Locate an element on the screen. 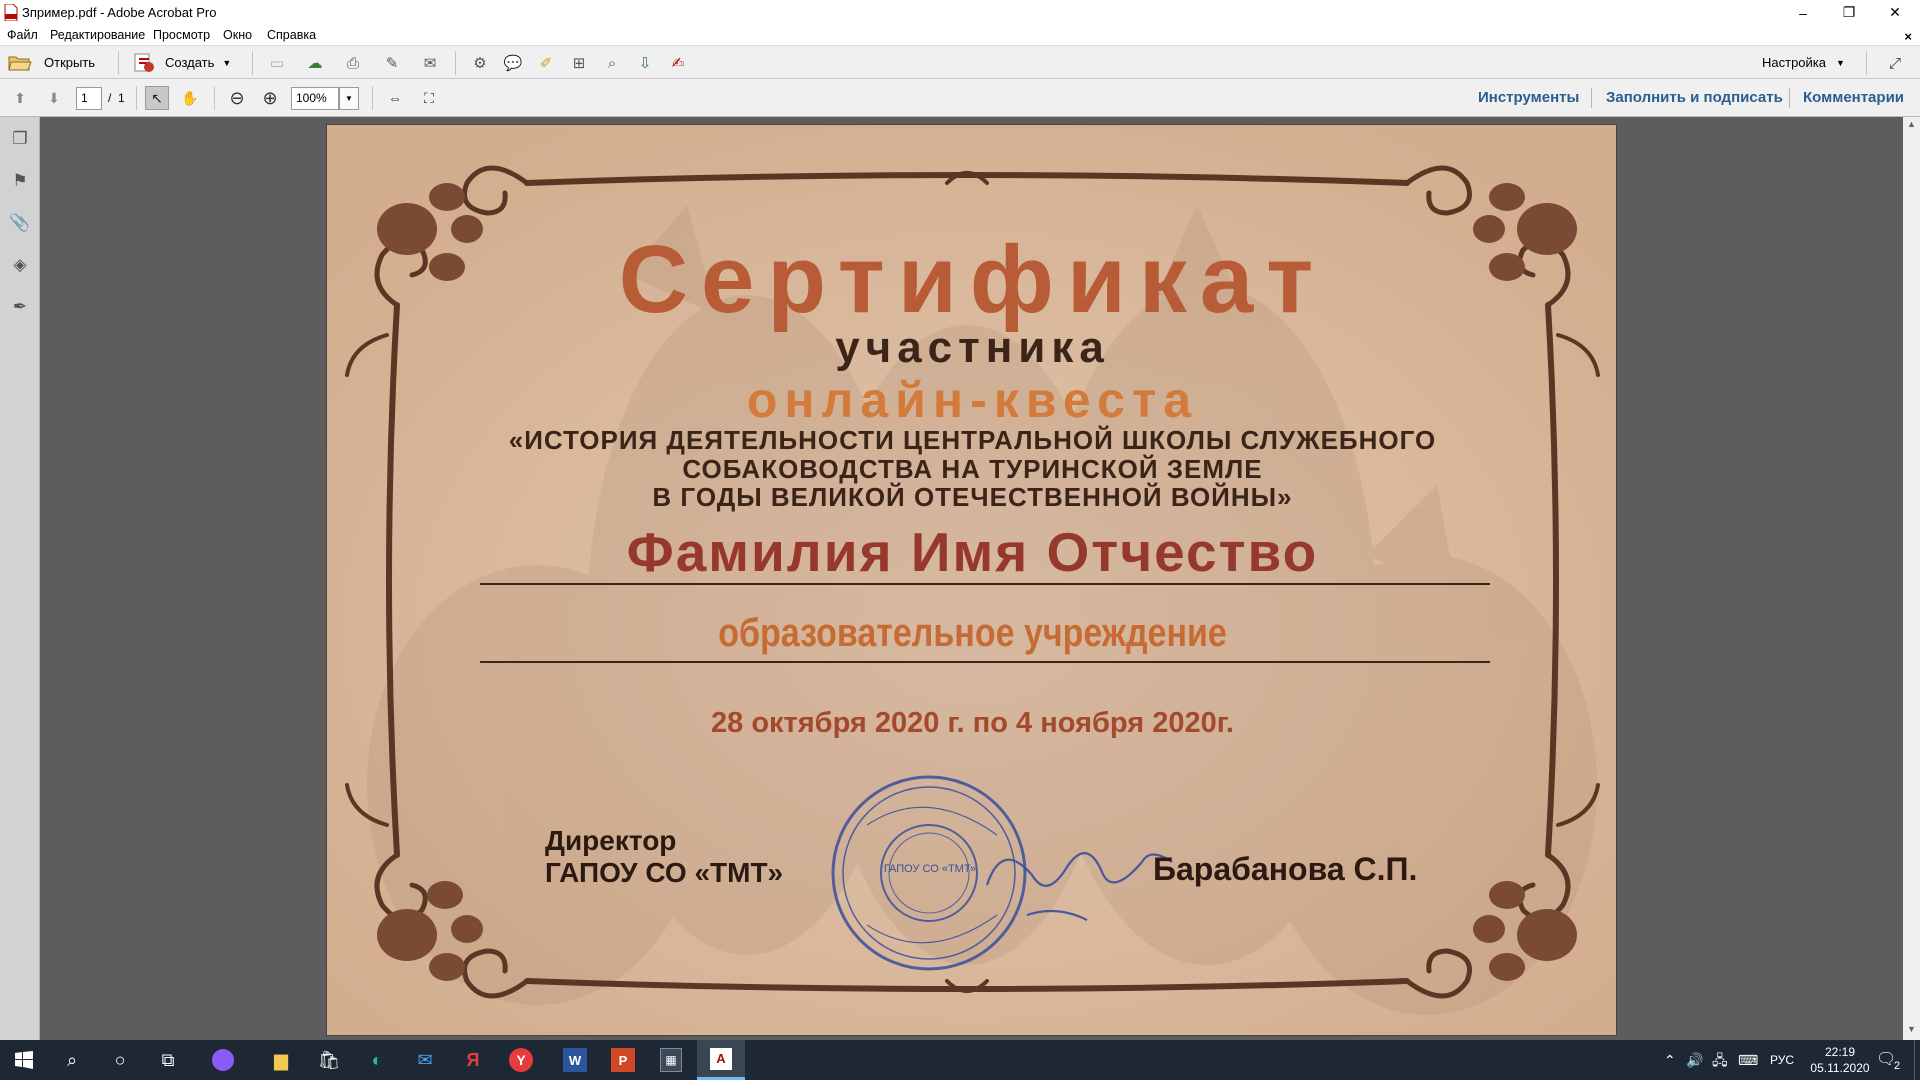 The image size is (1920, 1080). powerpoint-icon: P is located at coordinates (623, 1060).